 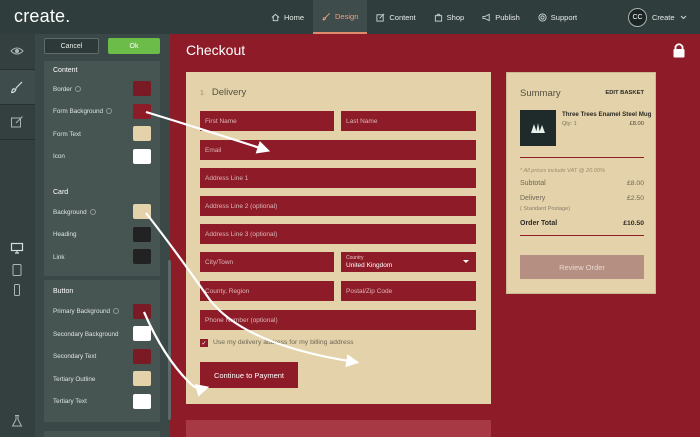 I want to click on product-thumbnail, so click(x=538, y=128).